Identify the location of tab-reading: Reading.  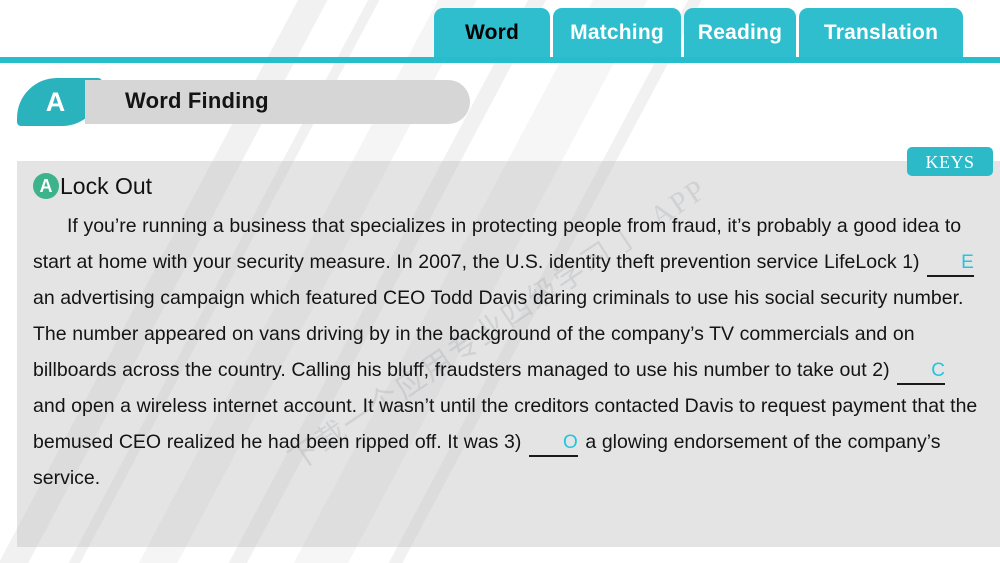
(740, 32).